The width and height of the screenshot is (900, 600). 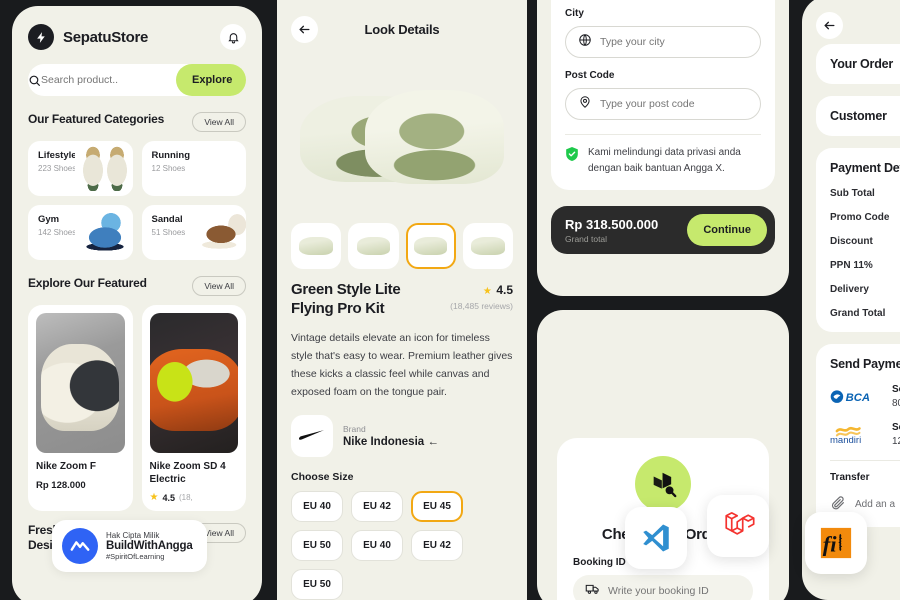 What do you see at coordinates (674, 104) in the screenshot?
I see `postcode-input` at bounding box center [674, 104].